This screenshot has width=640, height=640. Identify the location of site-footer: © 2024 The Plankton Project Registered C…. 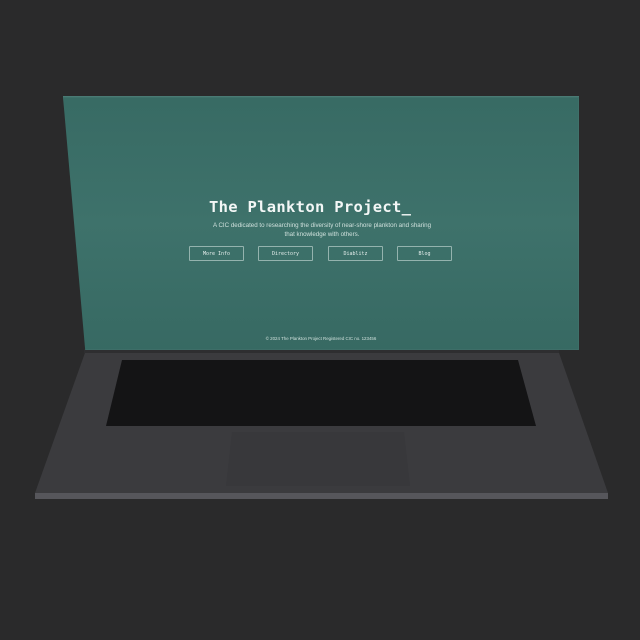
(321, 338).